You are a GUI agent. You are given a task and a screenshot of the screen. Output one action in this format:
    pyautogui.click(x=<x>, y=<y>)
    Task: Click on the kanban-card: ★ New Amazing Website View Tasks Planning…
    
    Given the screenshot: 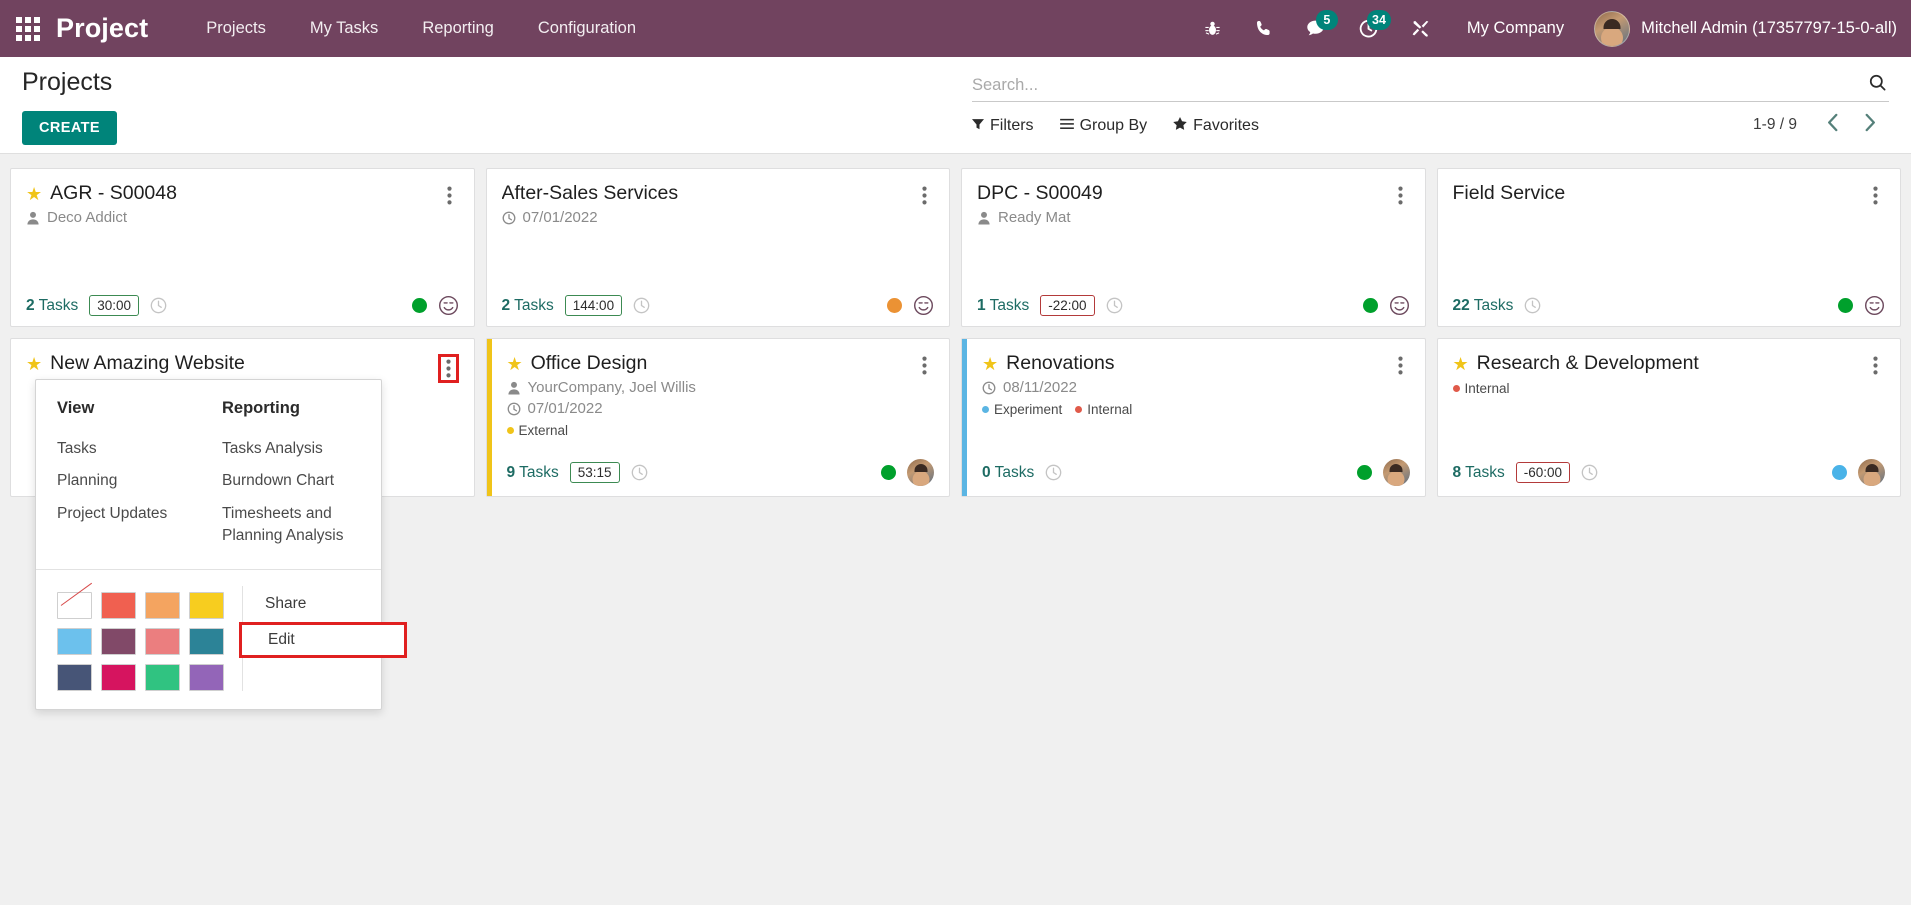 What is the action you would take?
    pyautogui.click(x=242, y=524)
    